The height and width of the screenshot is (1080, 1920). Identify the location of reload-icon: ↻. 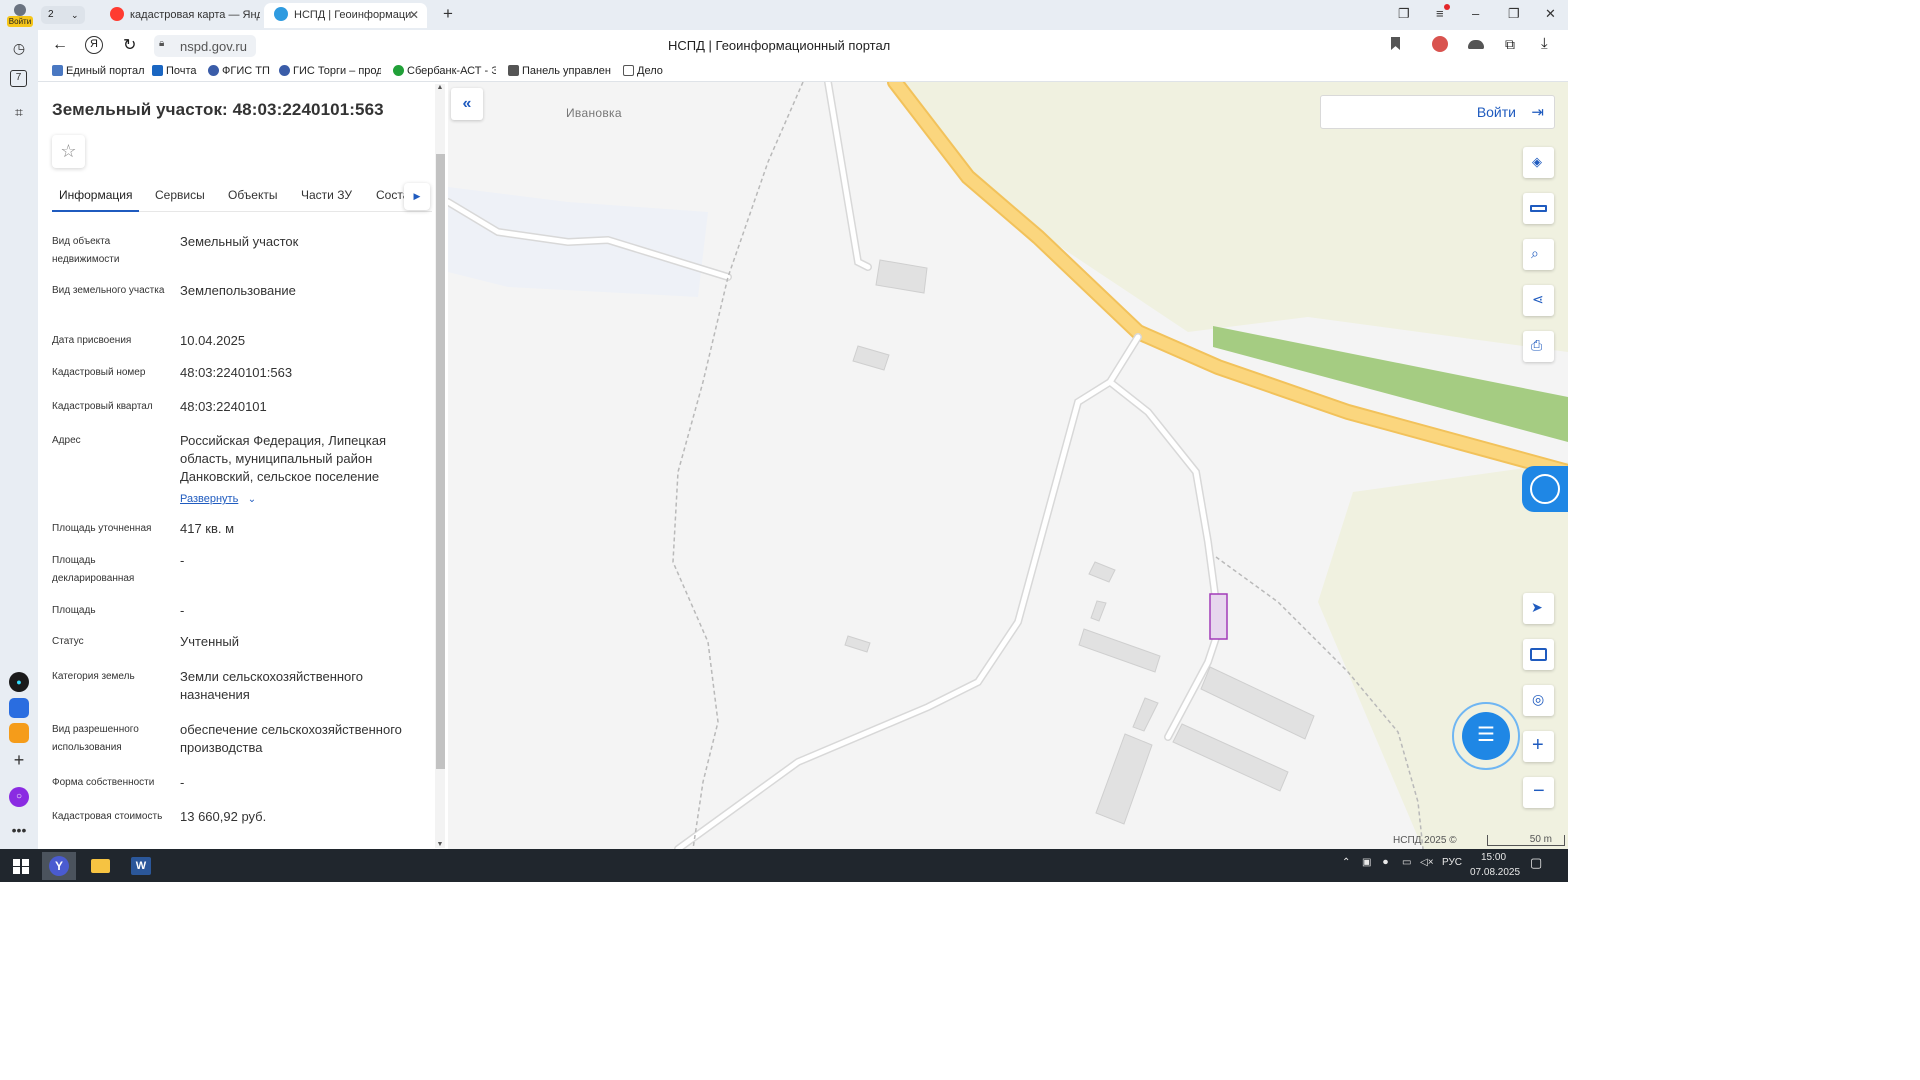
(129, 45).